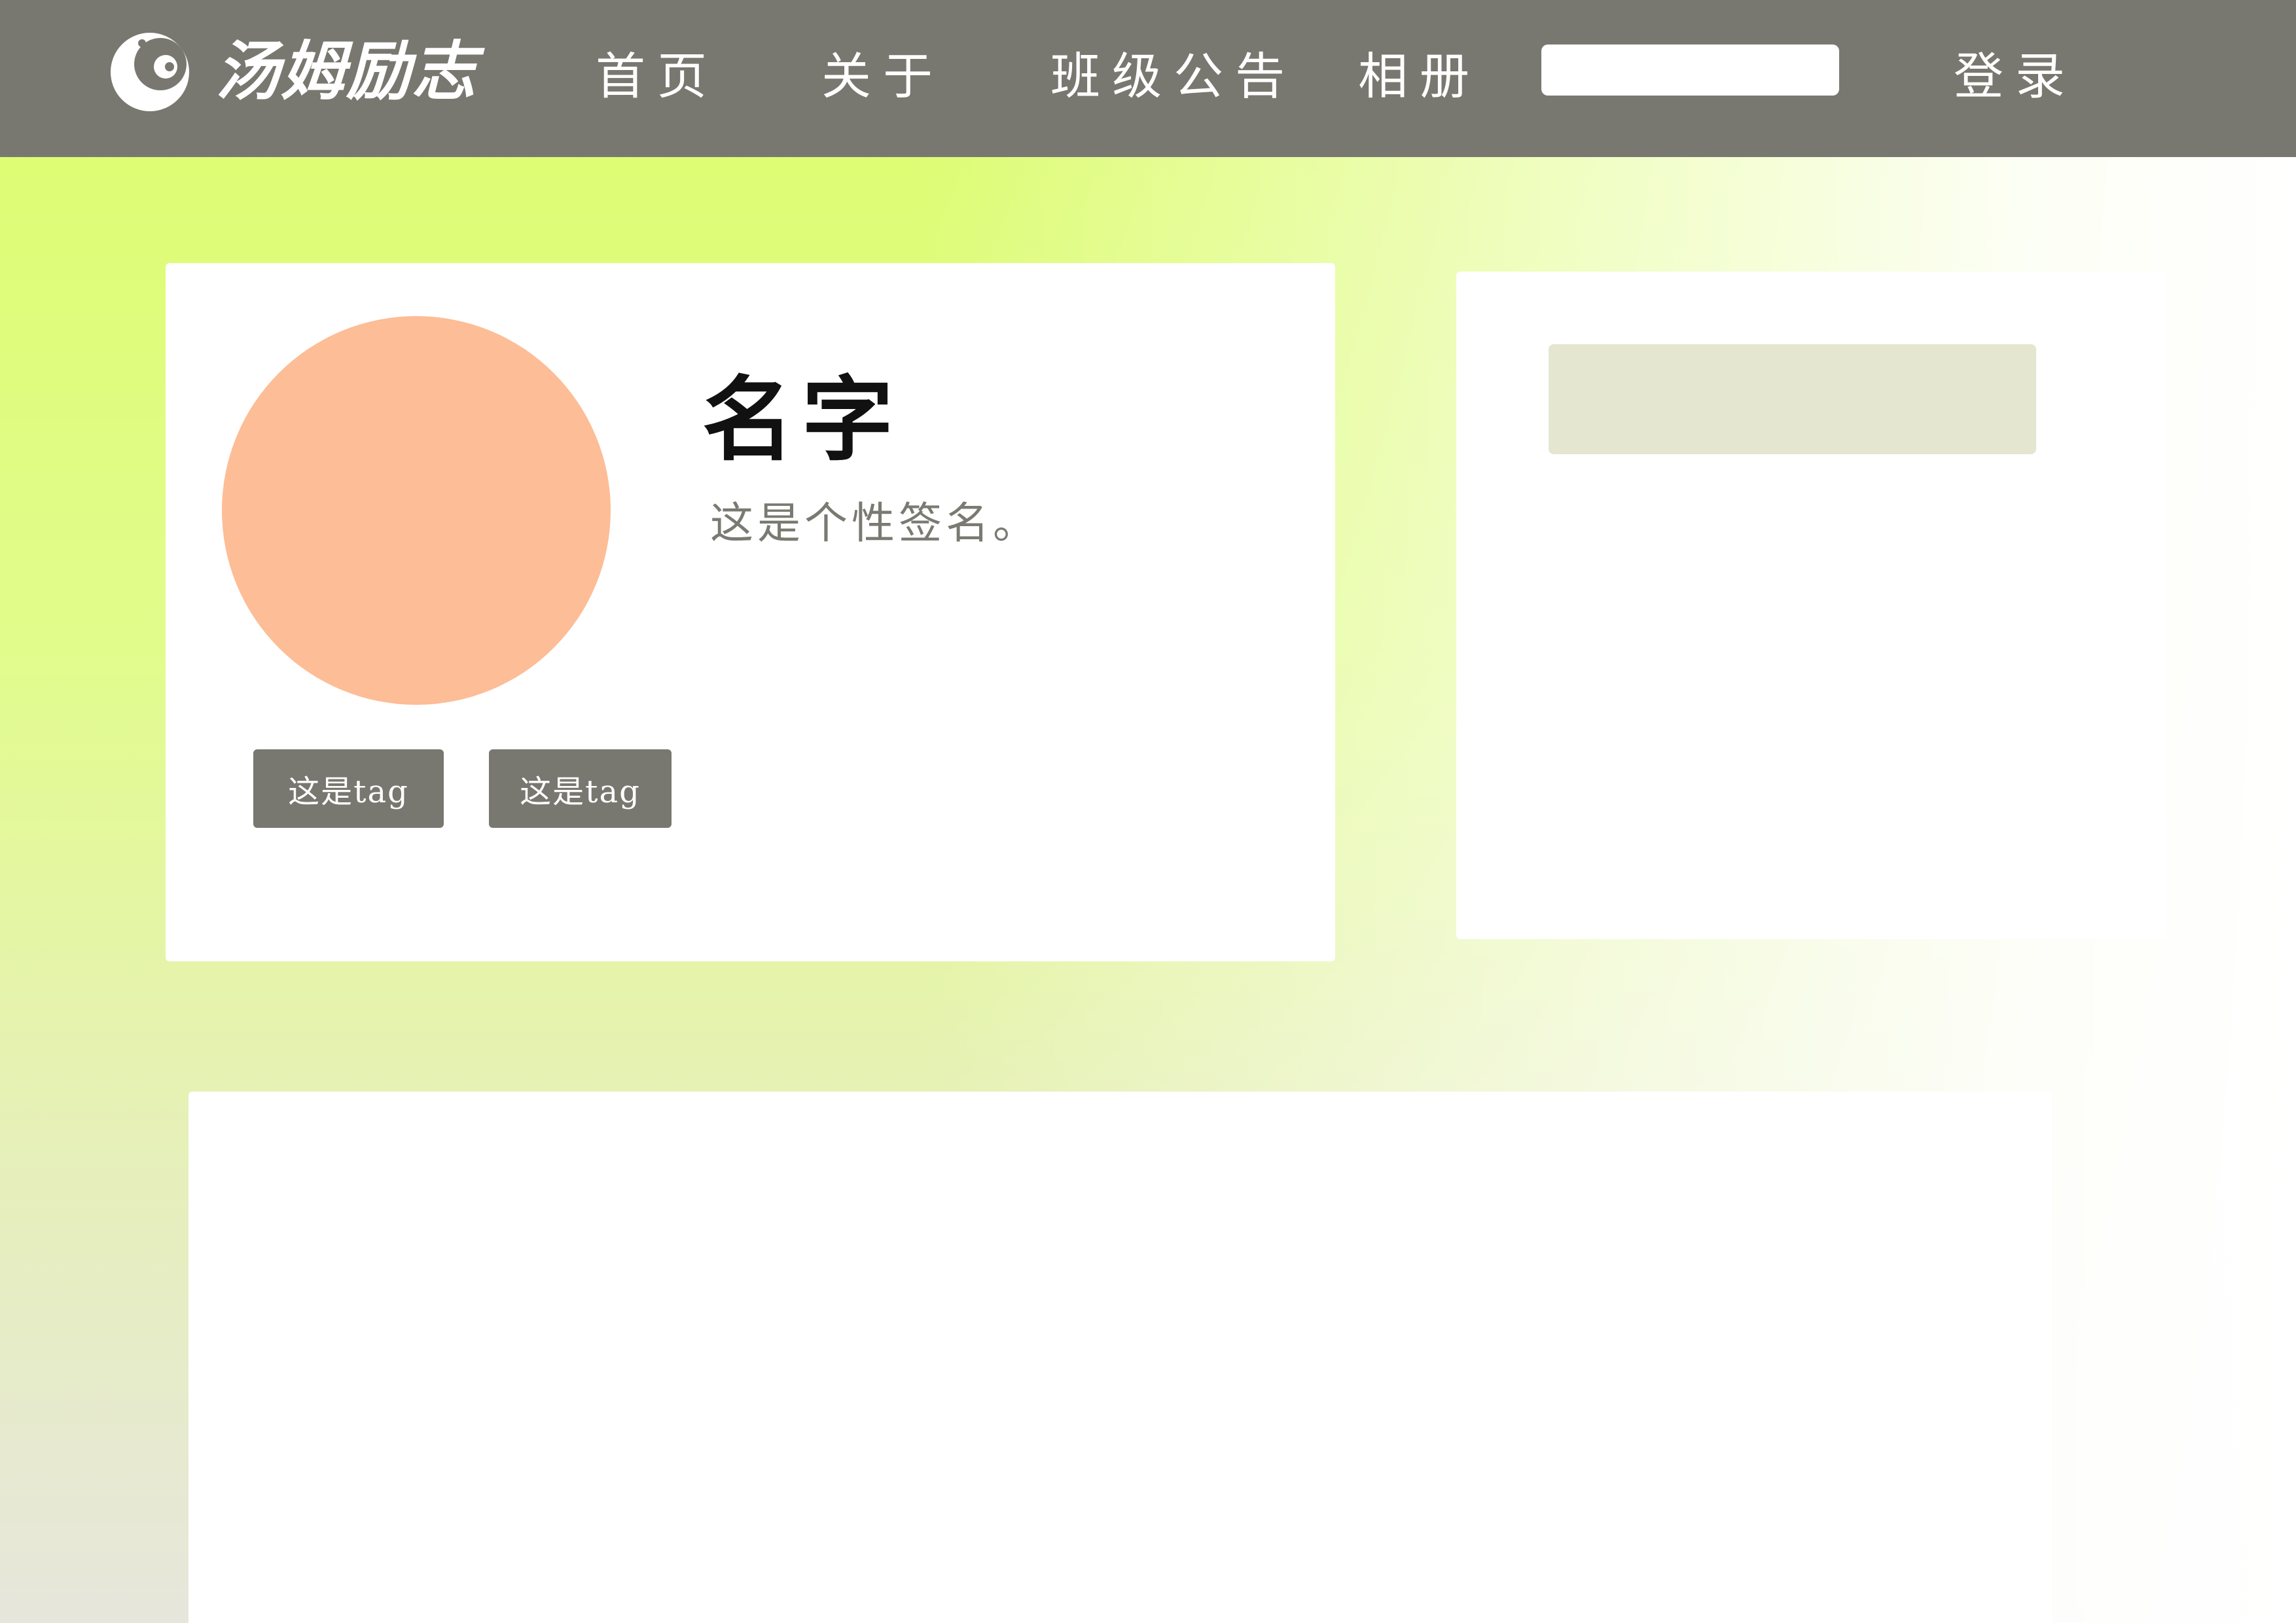 The height and width of the screenshot is (1623, 2296). What do you see at coordinates (802, 420) in the screenshot?
I see `profile-name: 名字` at bounding box center [802, 420].